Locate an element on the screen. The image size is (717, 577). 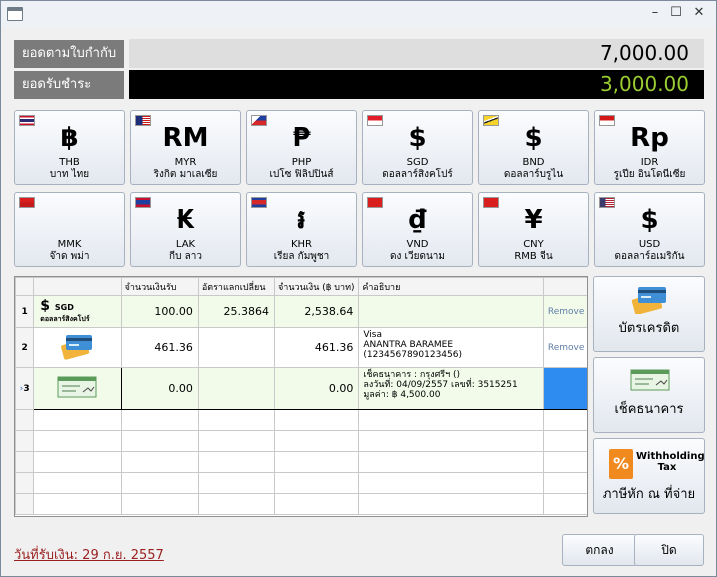
description-line-2: ANANTRA BARAMEE is located at coordinates (408, 345).